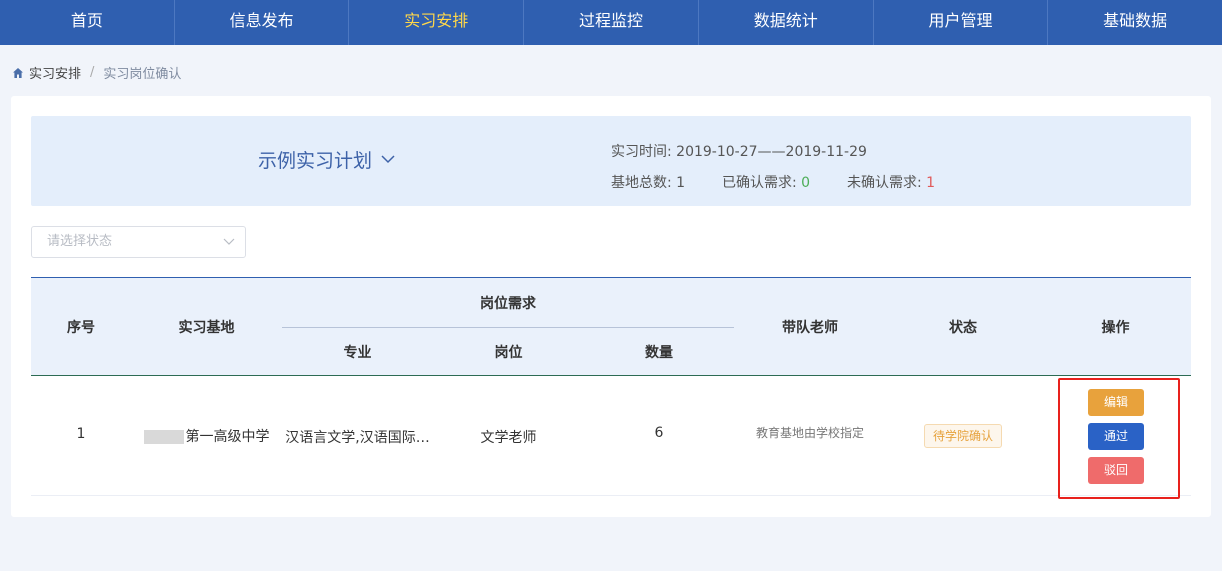  What do you see at coordinates (18, 72) in the screenshot?
I see `home-icon` at bounding box center [18, 72].